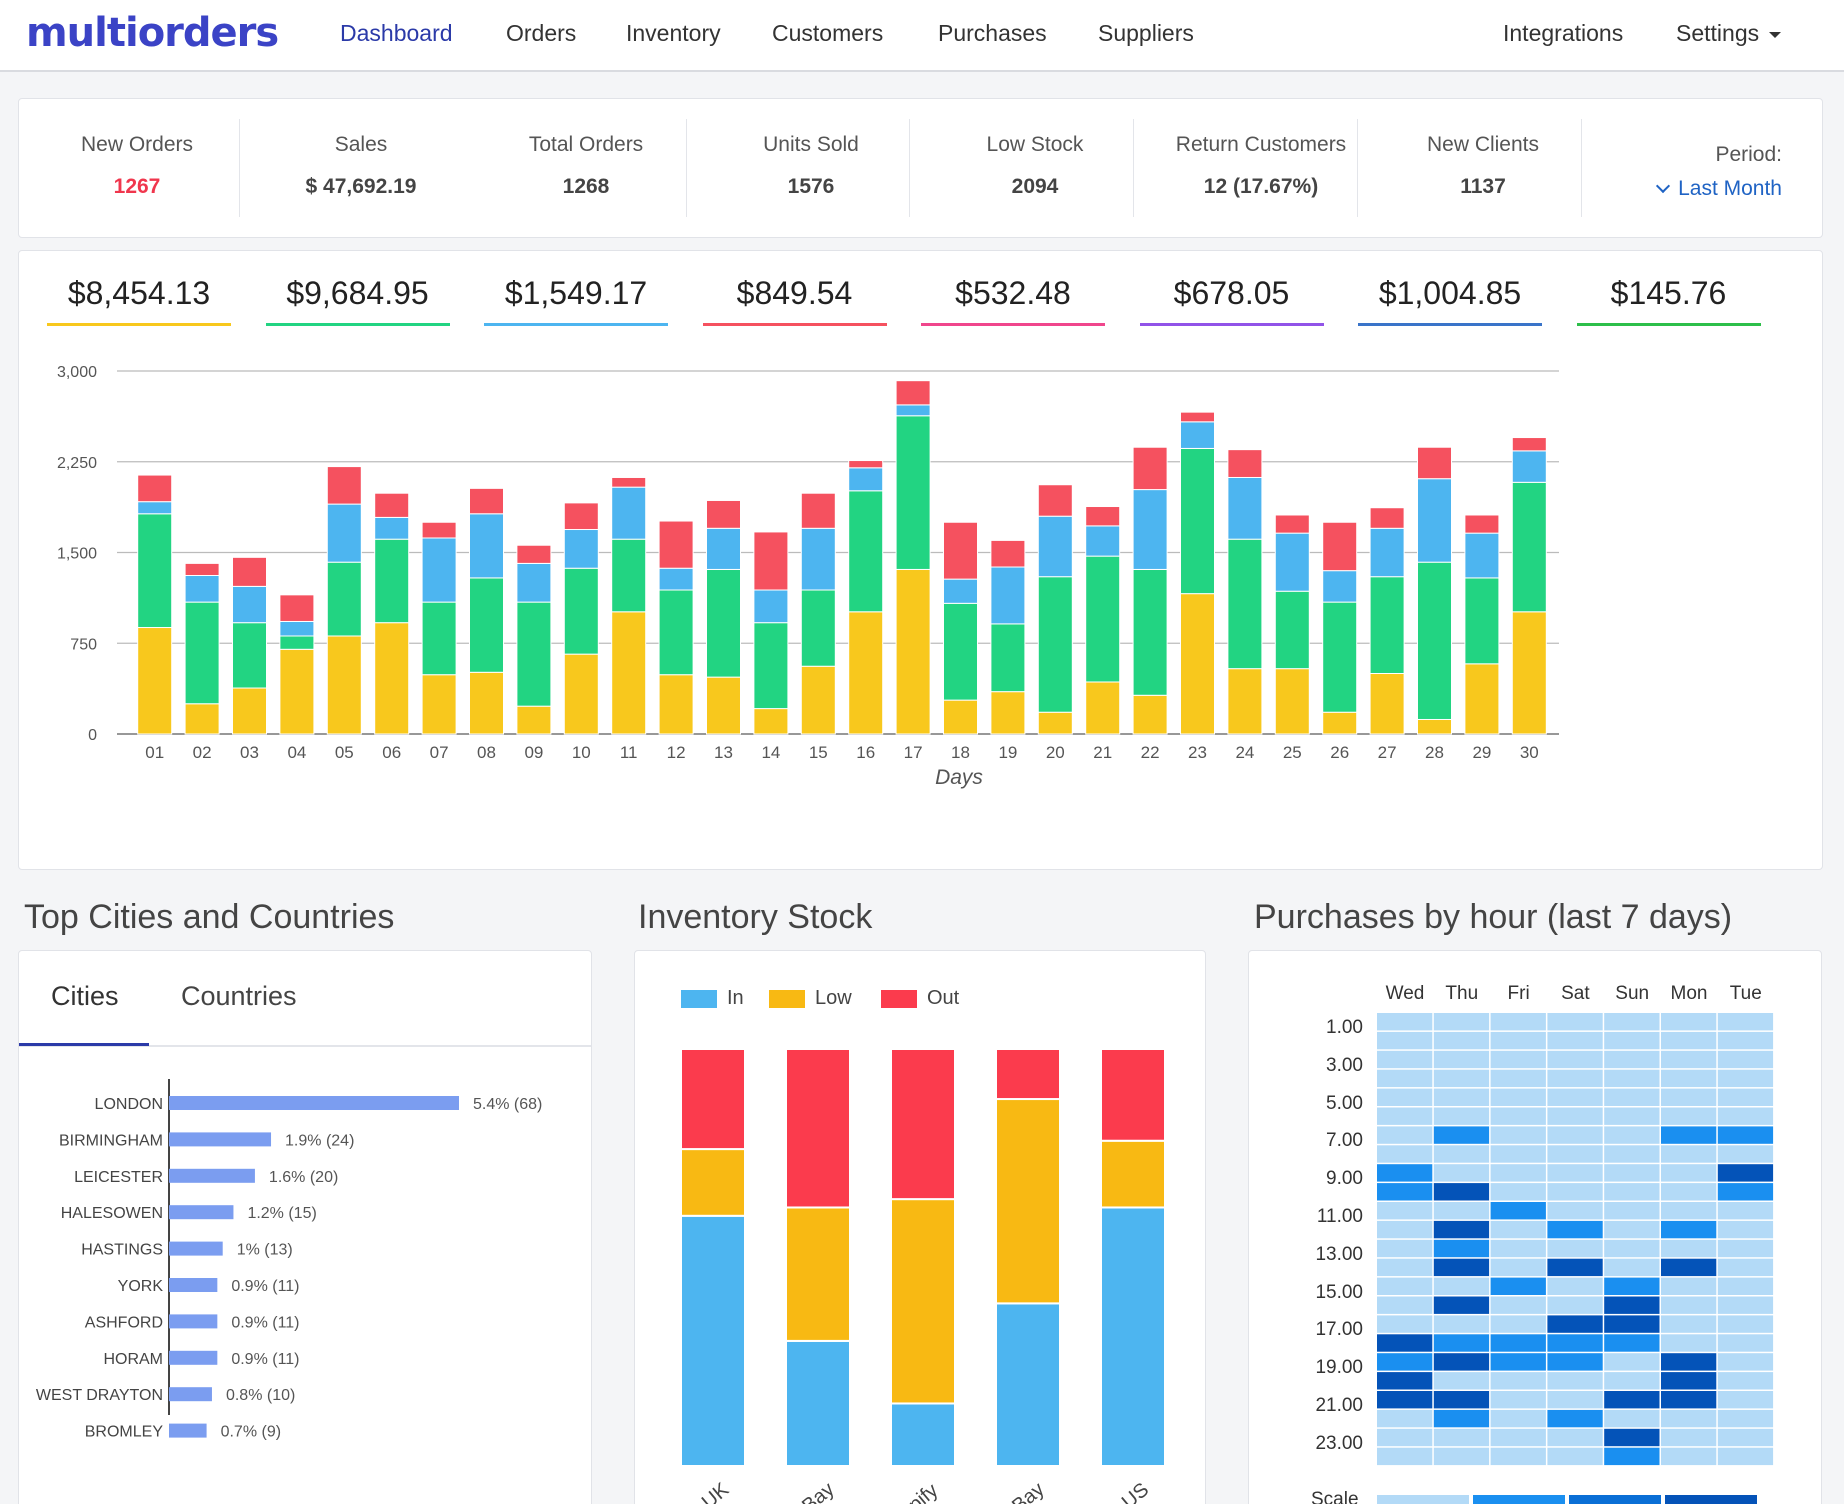 The image size is (1844, 1504). What do you see at coordinates (541, 33) in the screenshot?
I see `nav-orders: Orders` at bounding box center [541, 33].